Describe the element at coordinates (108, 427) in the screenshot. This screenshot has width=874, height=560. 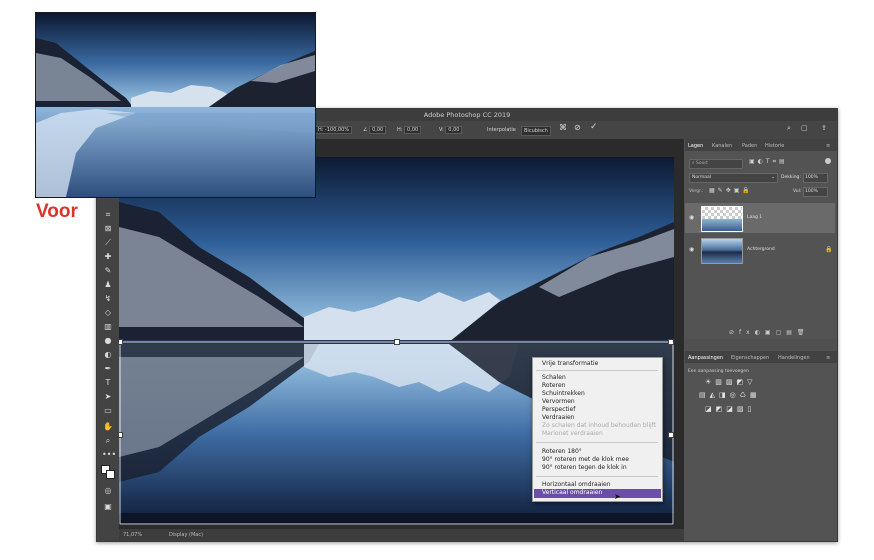
I see `hand-tool-icon: ✋` at that location.